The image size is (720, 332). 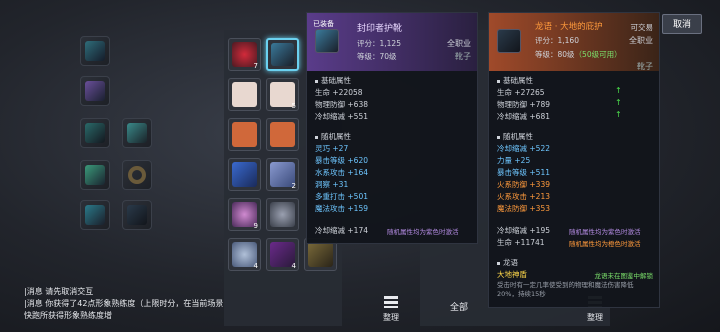 I want to click on bag-item-ticket: 2, so click(x=282, y=174).